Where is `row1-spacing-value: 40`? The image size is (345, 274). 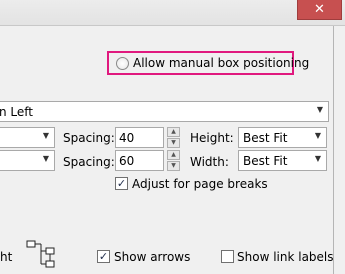
row1-spacing-value: 40 is located at coordinates (127, 138).